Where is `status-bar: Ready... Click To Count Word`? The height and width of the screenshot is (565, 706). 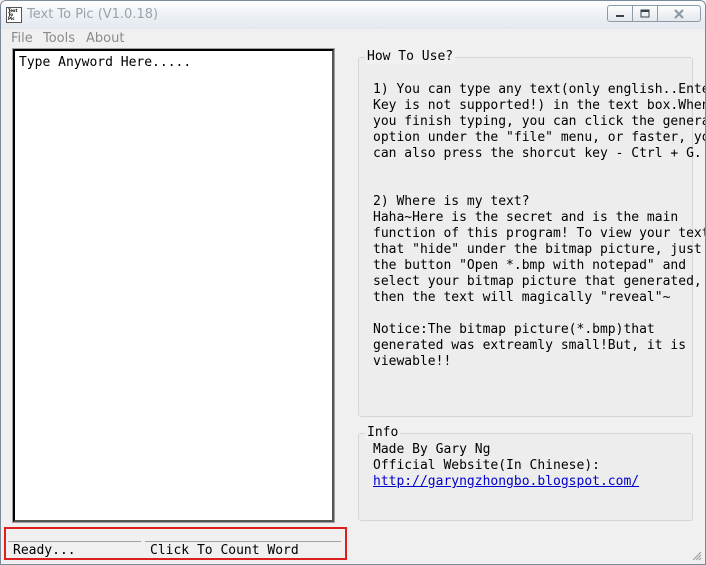 status-bar: Ready... Click To Count Word is located at coordinates (175, 543).